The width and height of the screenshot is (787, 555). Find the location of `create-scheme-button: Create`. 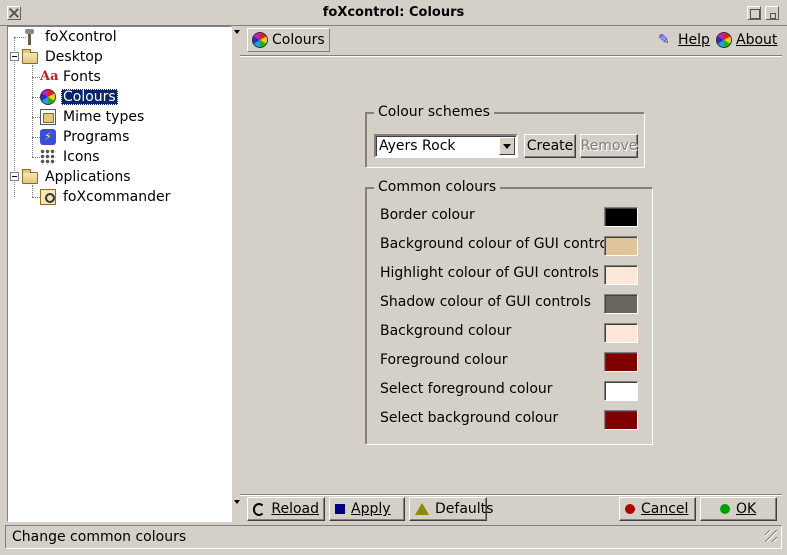

create-scheme-button: Create is located at coordinates (550, 146).